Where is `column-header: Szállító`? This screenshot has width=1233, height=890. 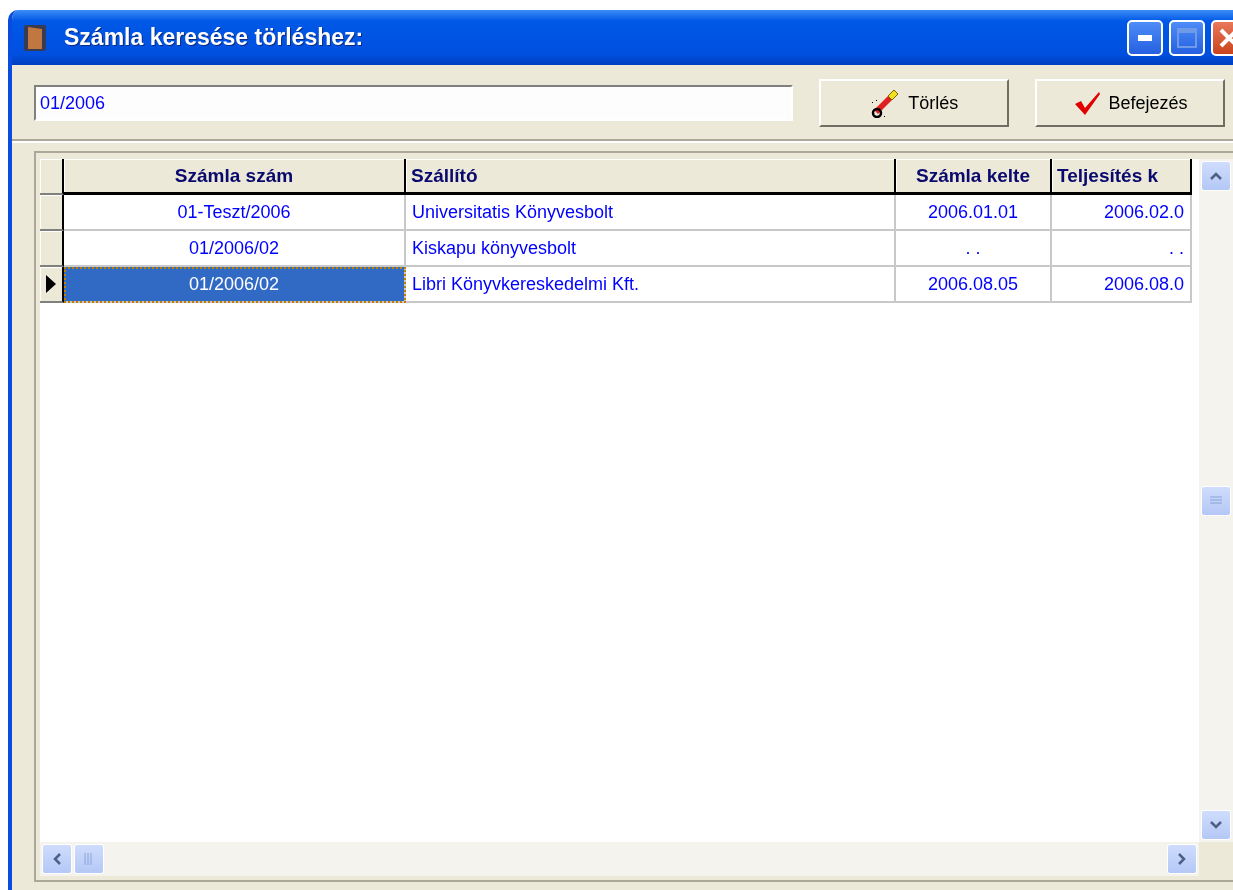
column-header: Szállító is located at coordinates (651, 177).